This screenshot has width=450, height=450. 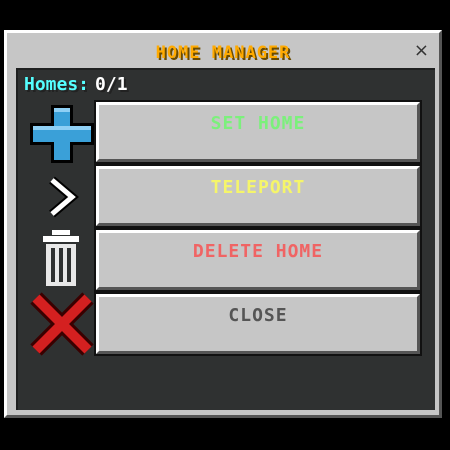 I want to click on homes-counter: Homes: 0/1, so click(x=76, y=84).